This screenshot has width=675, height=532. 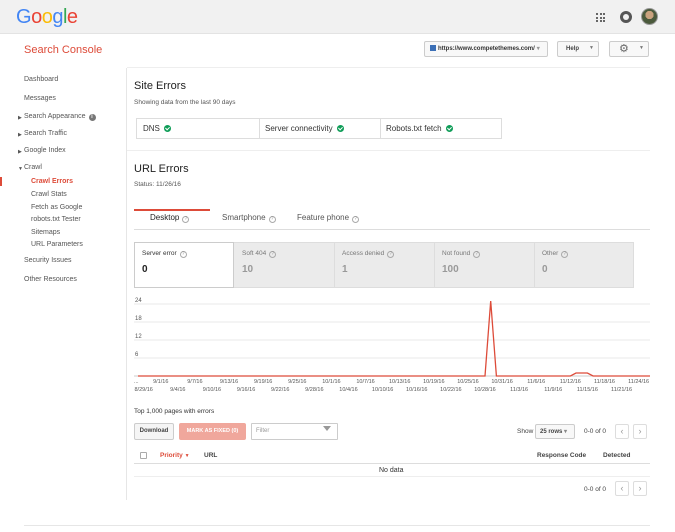 I want to click on sidebar-item-dashboard: Dashboard, so click(x=41, y=79).